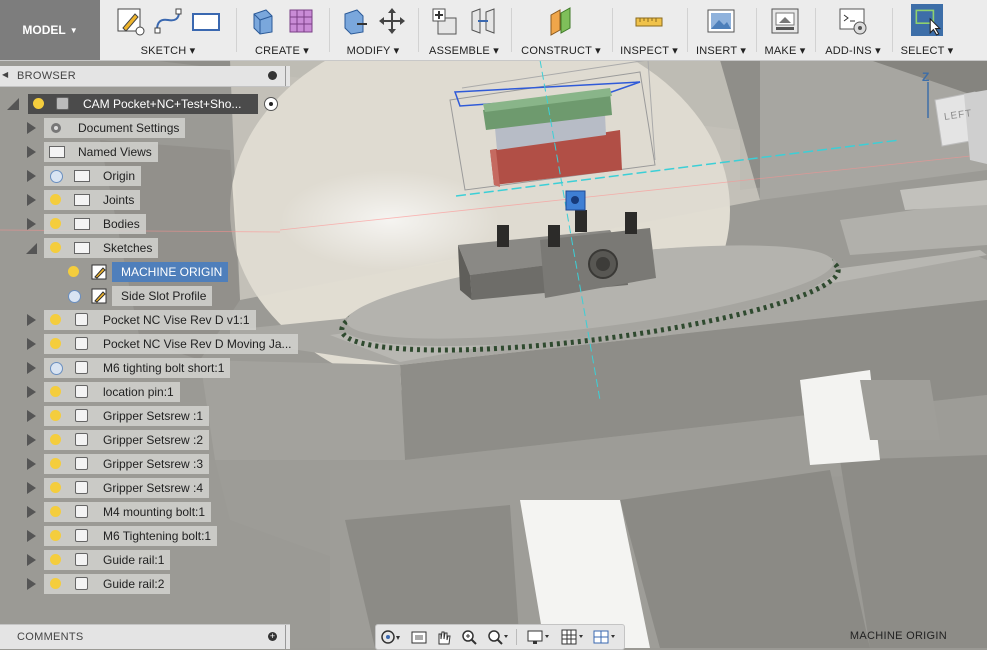 The width and height of the screenshot is (987, 650). I want to click on tree-item-document-settings: Document Settings, so click(145, 128).